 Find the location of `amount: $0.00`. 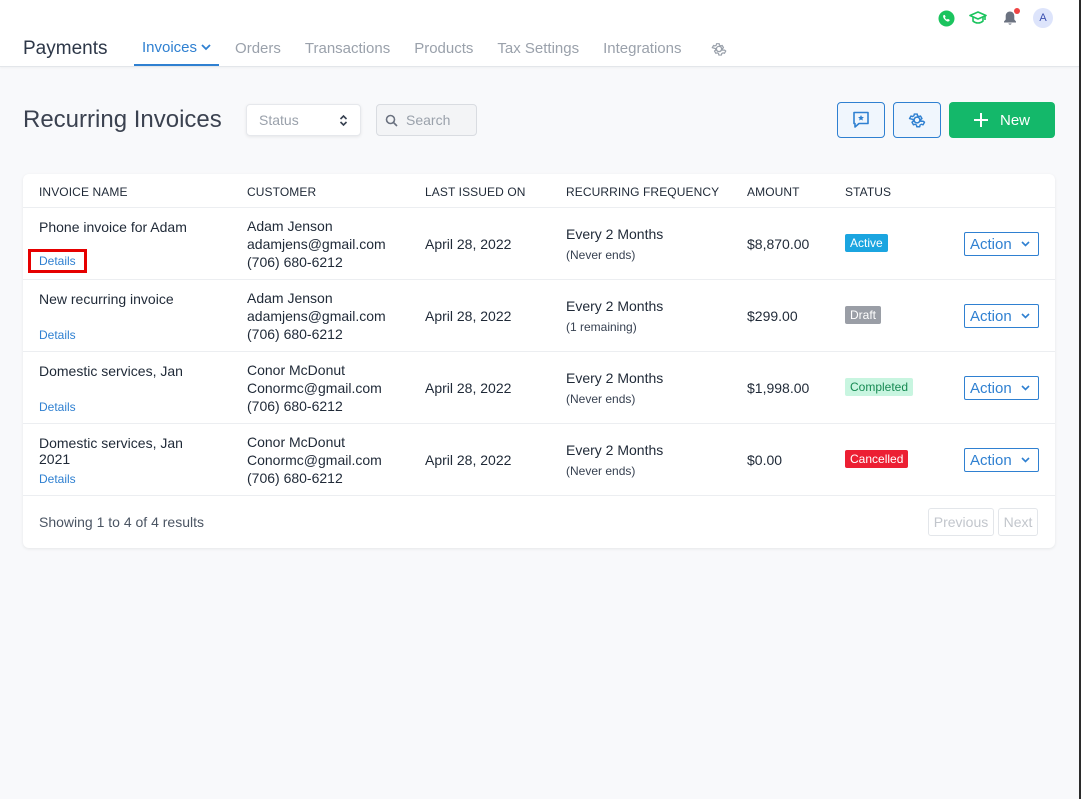

amount: $0.00 is located at coordinates (765, 460).